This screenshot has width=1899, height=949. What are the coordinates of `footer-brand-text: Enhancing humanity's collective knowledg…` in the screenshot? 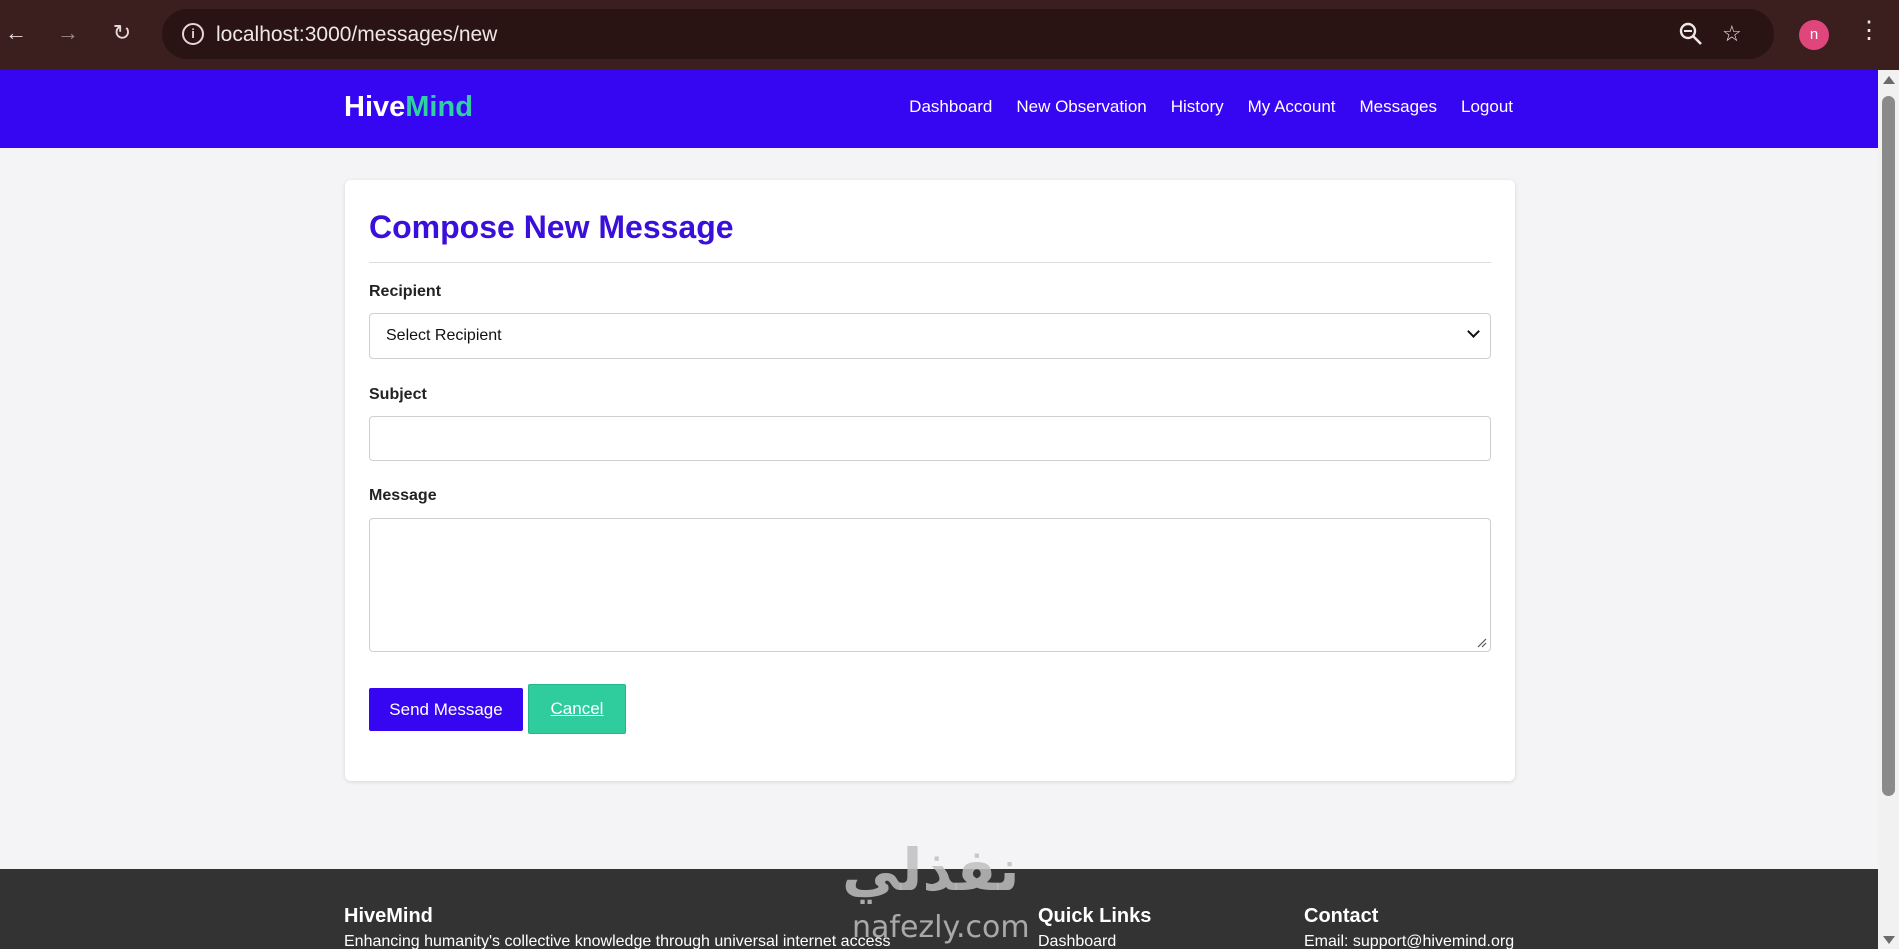 It's located at (617, 941).